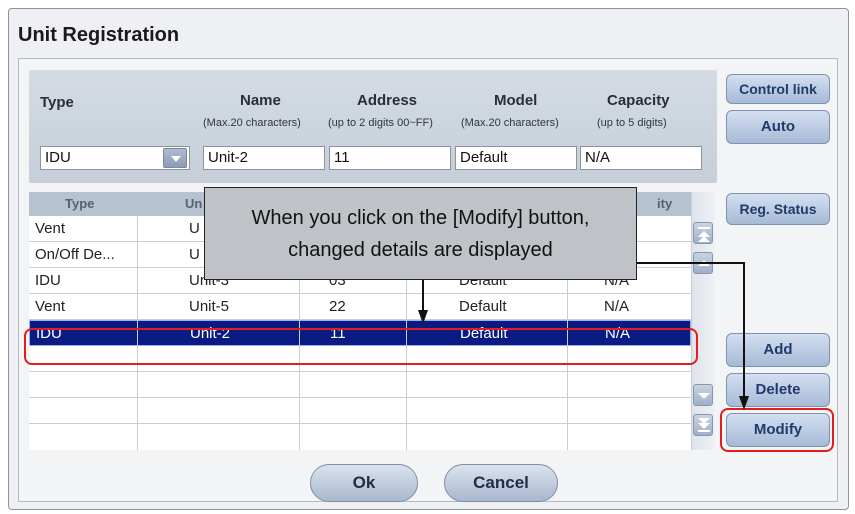 This screenshot has width=855, height=514. What do you see at coordinates (744, 403) in the screenshot?
I see `arrow-head-modify` at bounding box center [744, 403].